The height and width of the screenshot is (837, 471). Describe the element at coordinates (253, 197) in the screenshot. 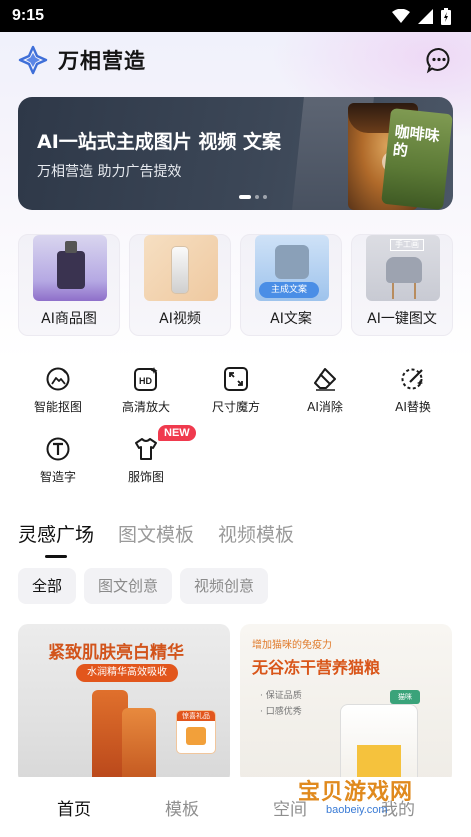

I see `banner-pagination` at that location.